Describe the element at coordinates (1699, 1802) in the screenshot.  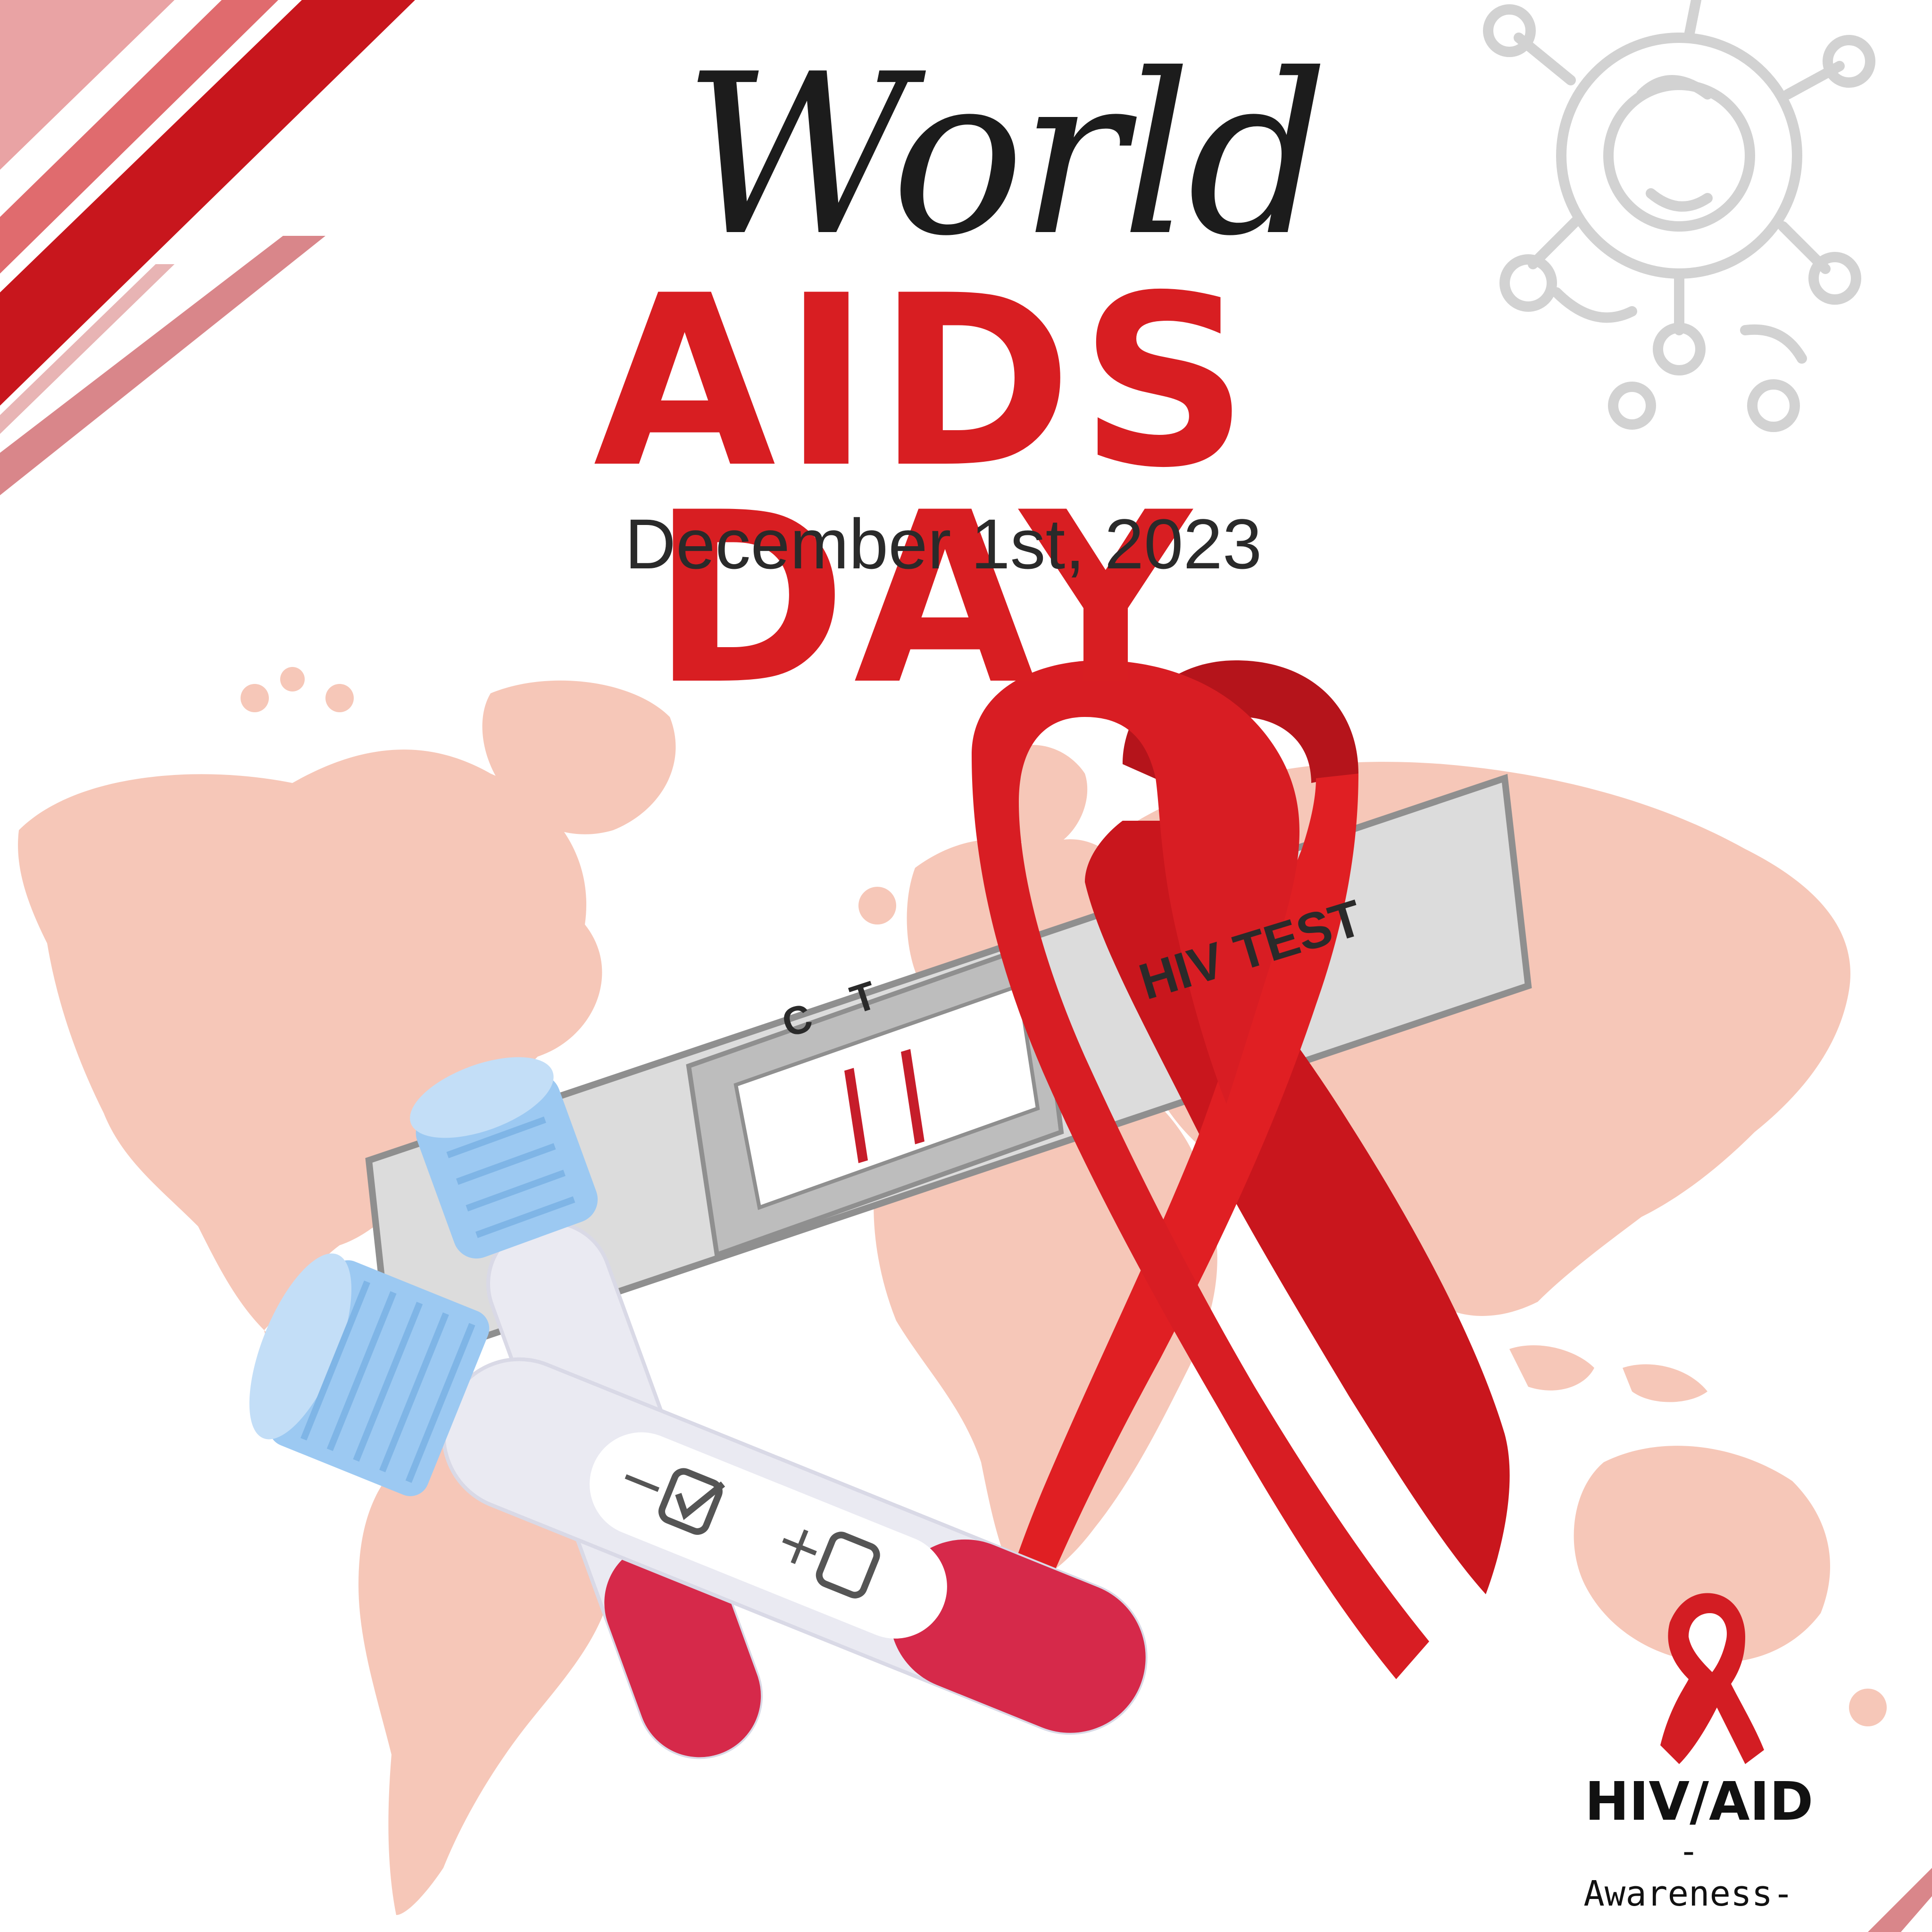
I see `logo-title: HIV/AID` at that location.